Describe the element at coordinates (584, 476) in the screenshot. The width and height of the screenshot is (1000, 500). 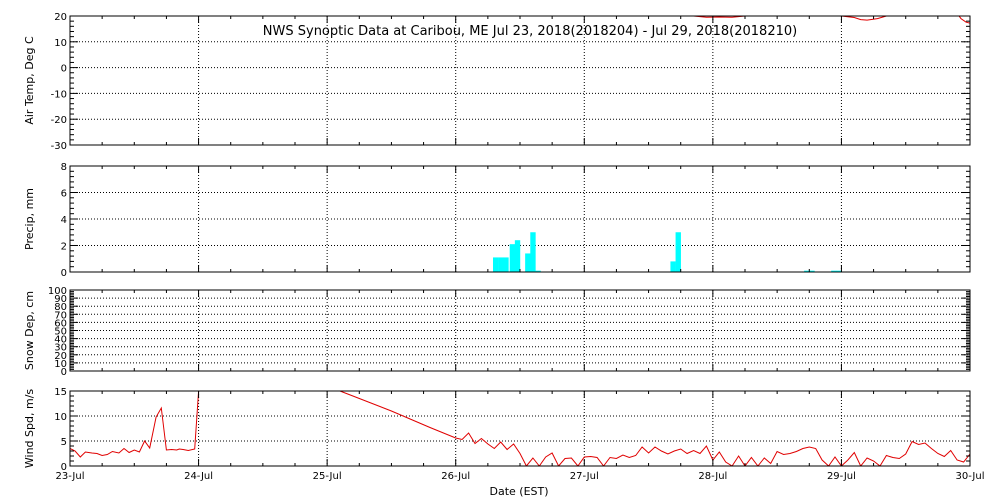
I see `x-tick-label: 27-Jul` at that location.